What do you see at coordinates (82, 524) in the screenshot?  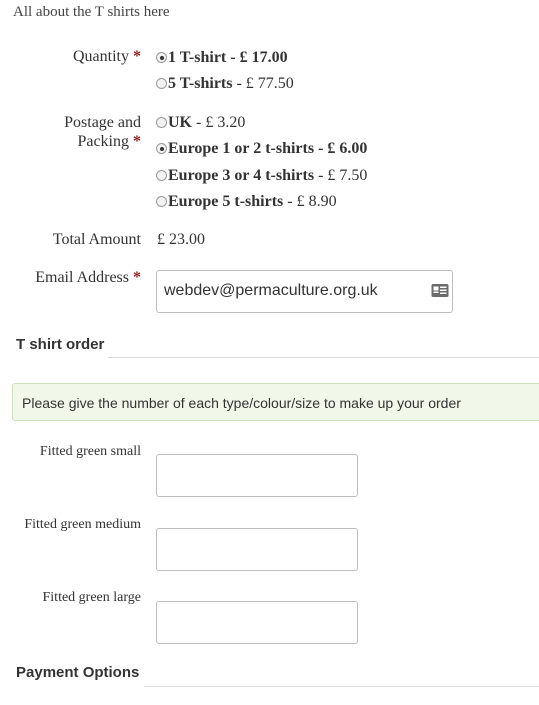 I see `field-label-medium: Fitted green medium` at bounding box center [82, 524].